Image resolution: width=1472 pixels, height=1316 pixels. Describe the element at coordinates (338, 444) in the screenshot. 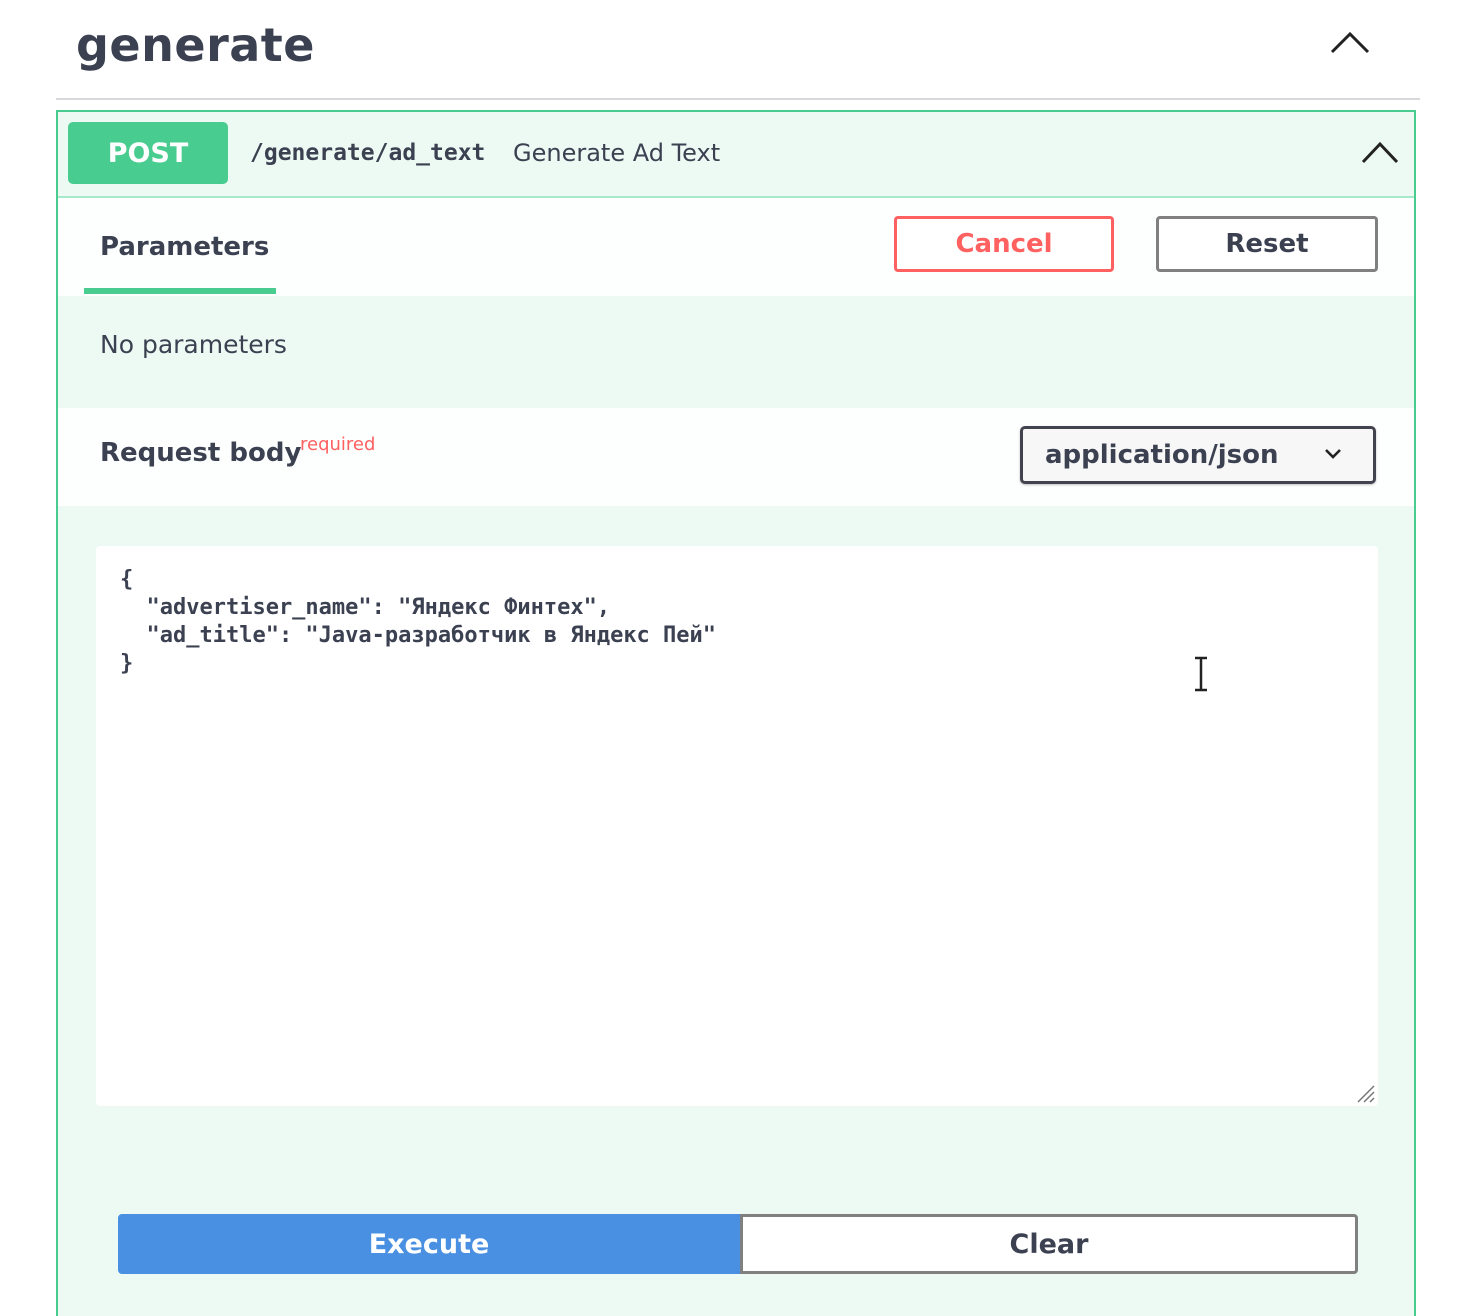

I see `required-badge: required` at that location.